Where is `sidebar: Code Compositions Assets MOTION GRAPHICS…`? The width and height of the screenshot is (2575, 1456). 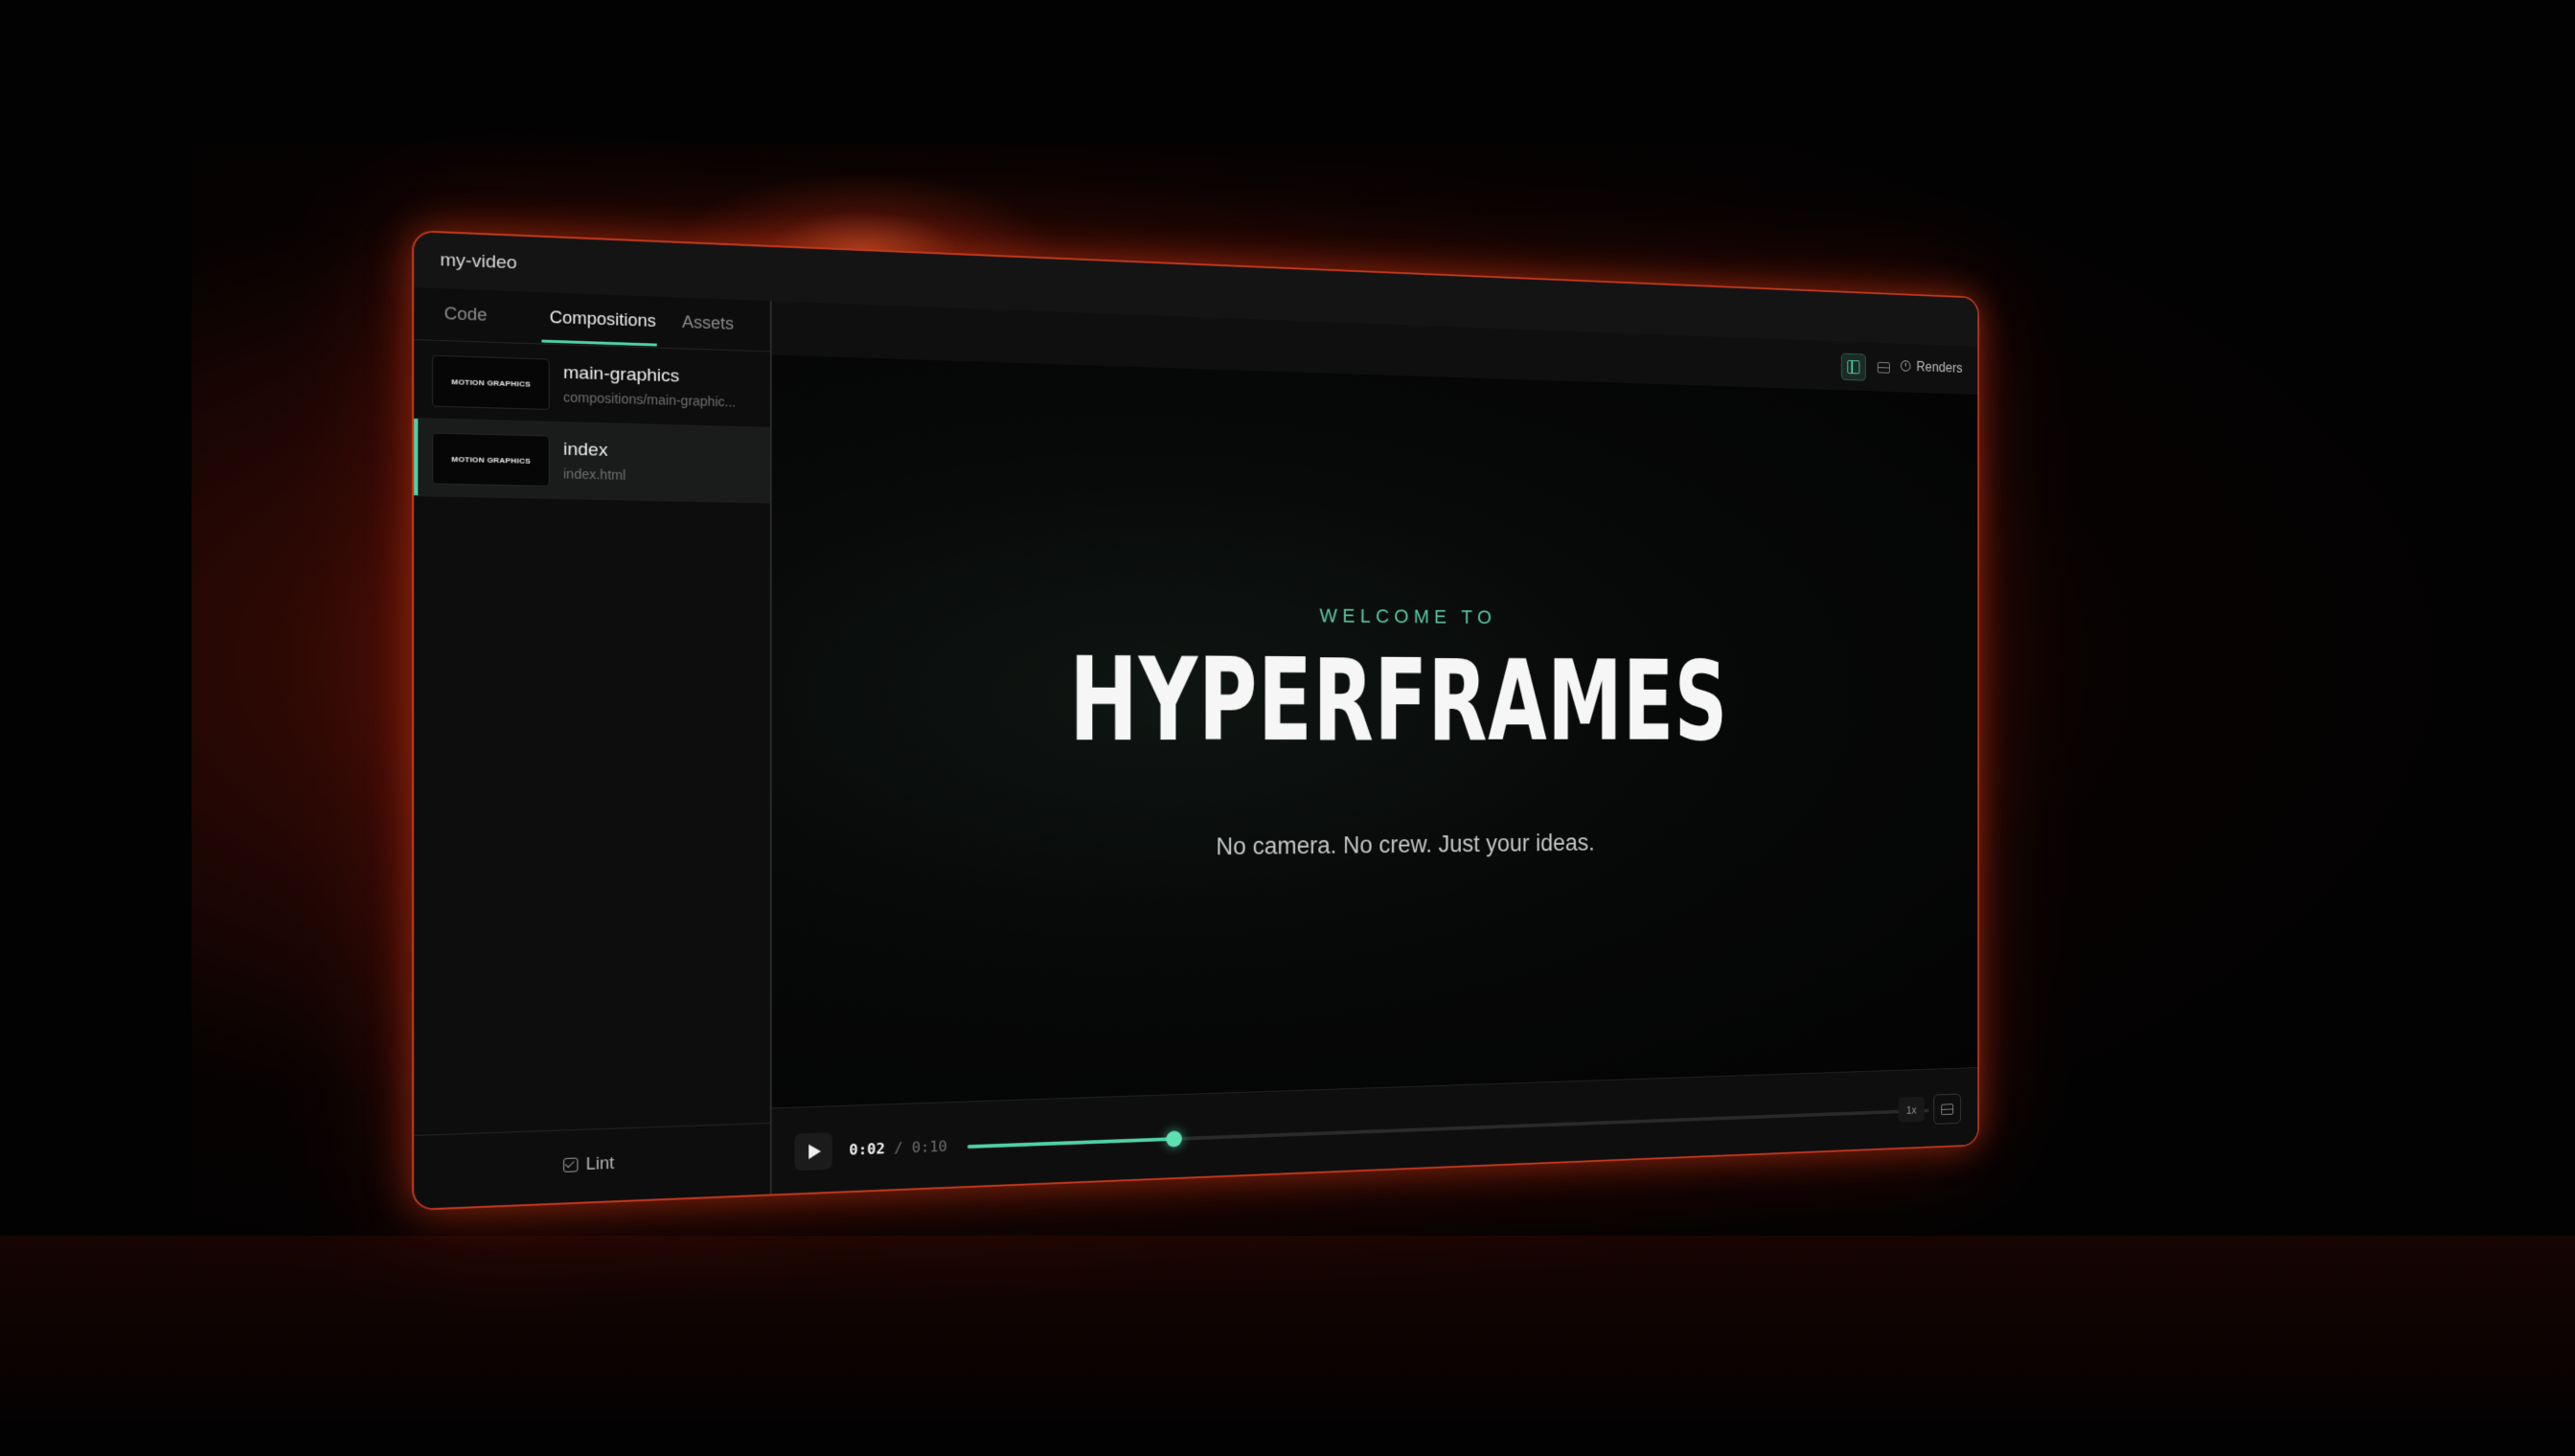 sidebar: Code Compositions Assets MOTION GRAPHICS… is located at coordinates (593, 748).